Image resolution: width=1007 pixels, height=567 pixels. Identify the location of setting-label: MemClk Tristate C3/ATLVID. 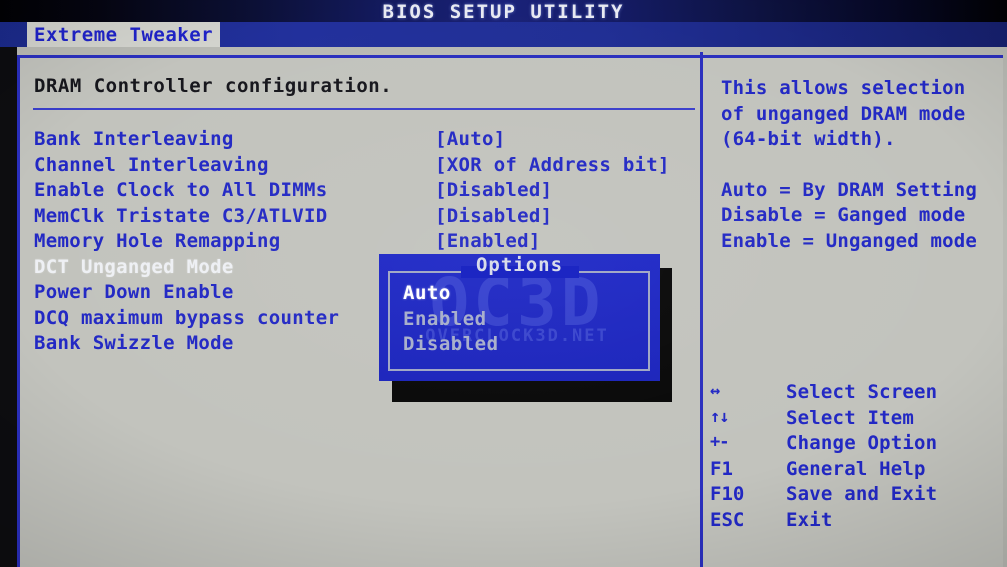
(181, 215).